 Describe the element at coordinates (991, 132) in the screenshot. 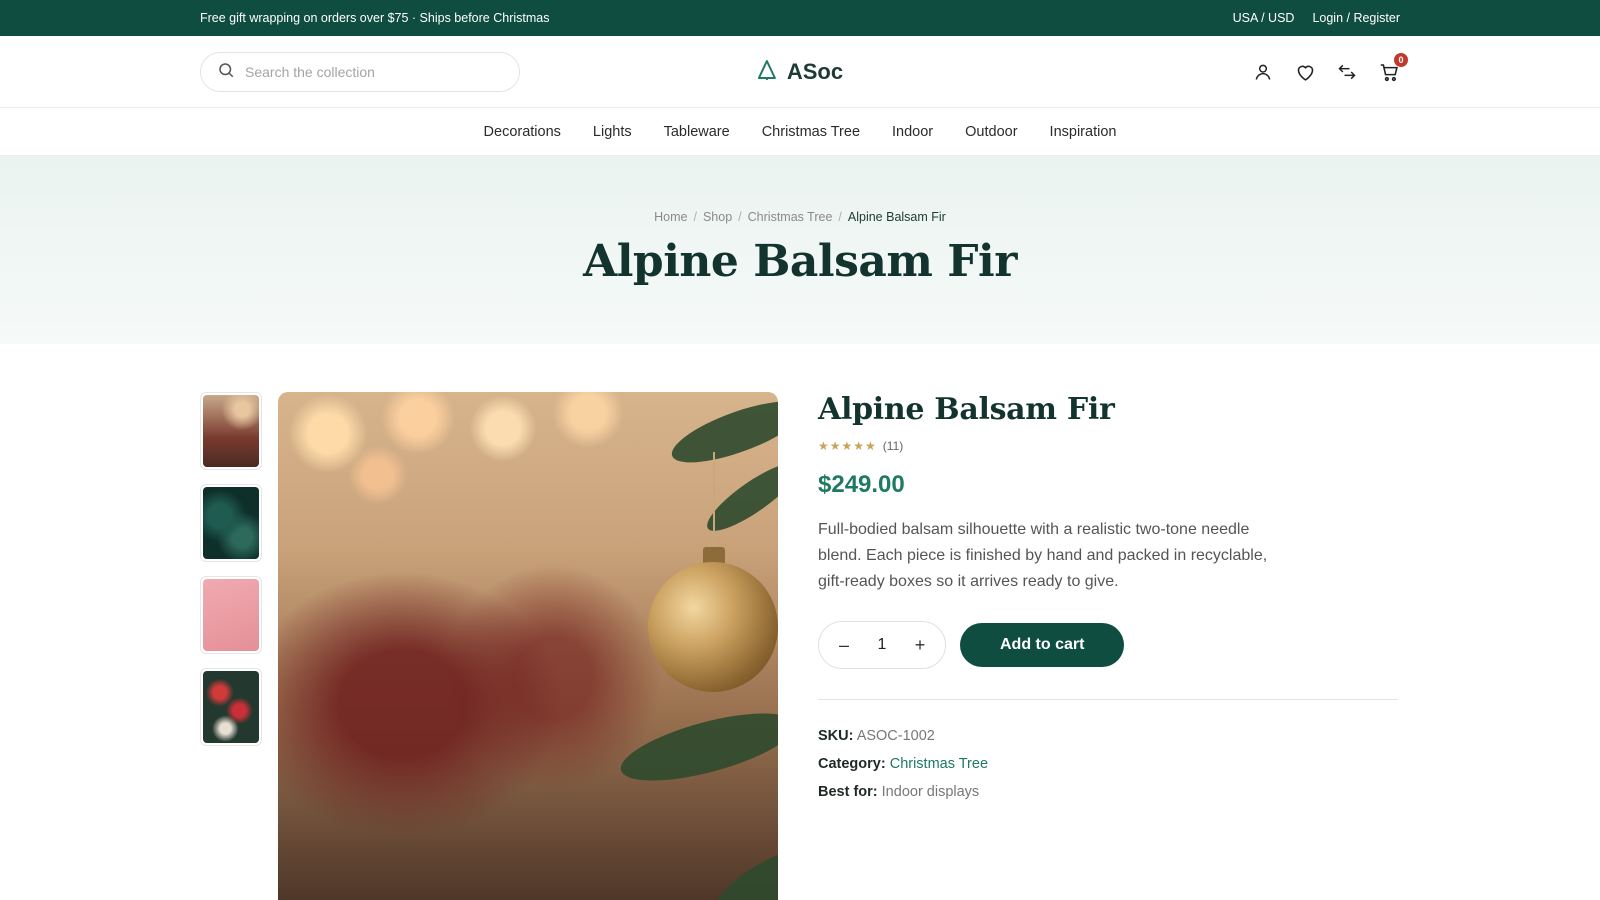

I see `nav-item-outdoor: Outdoor` at that location.